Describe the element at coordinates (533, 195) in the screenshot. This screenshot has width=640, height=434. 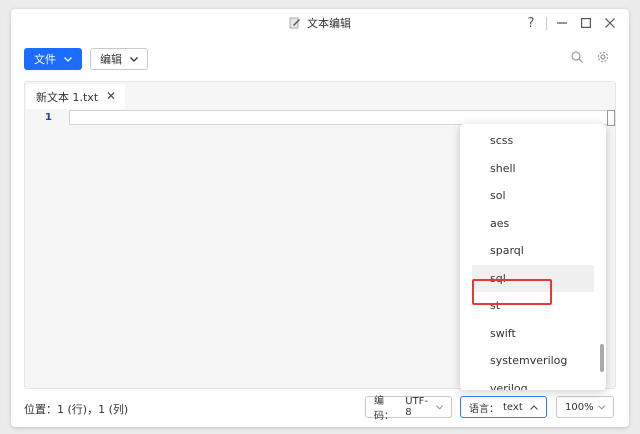
I see `language-option: sol` at that location.